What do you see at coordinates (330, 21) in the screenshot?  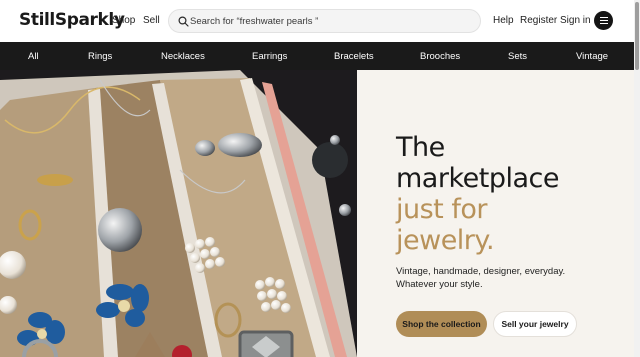 I see `search-input` at bounding box center [330, 21].